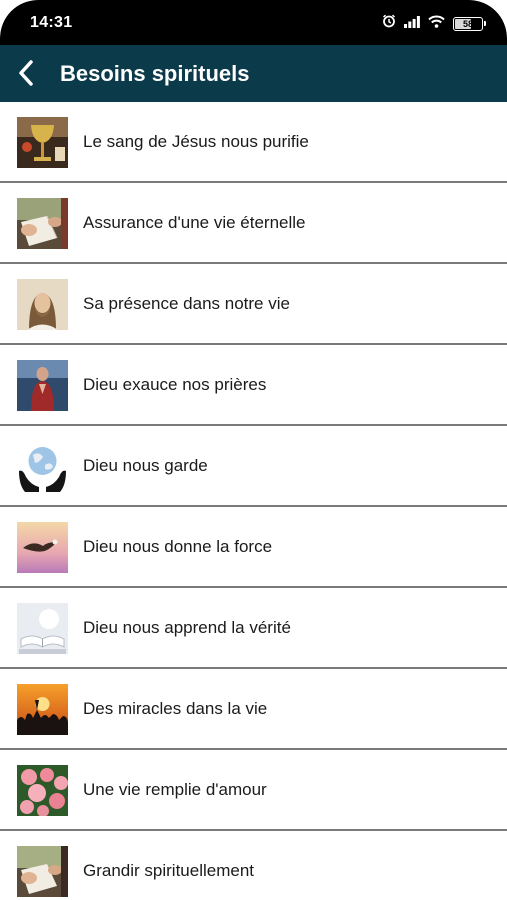 Image resolution: width=507 pixels, height=900 pixels. I want to click on list-item: Une vie remplie d'amour, so click(253, 790).